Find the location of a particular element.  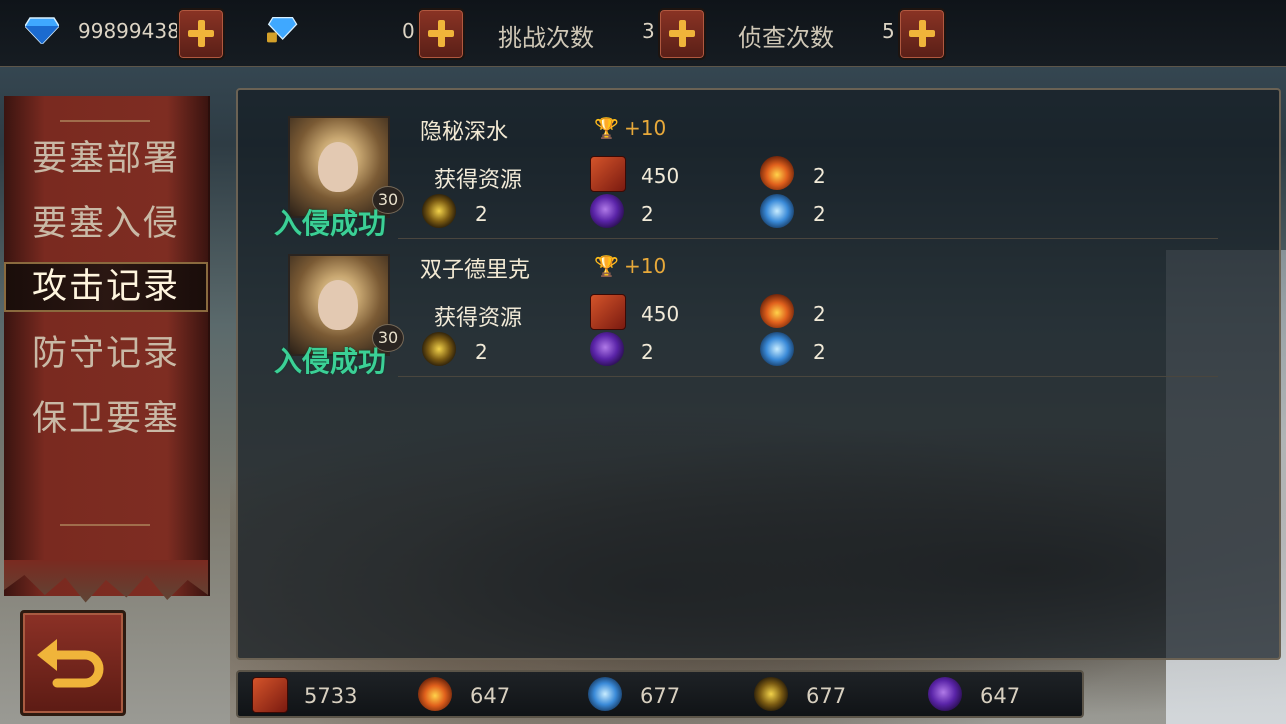

ice-total: 677 is located at coordinates (660, 696).